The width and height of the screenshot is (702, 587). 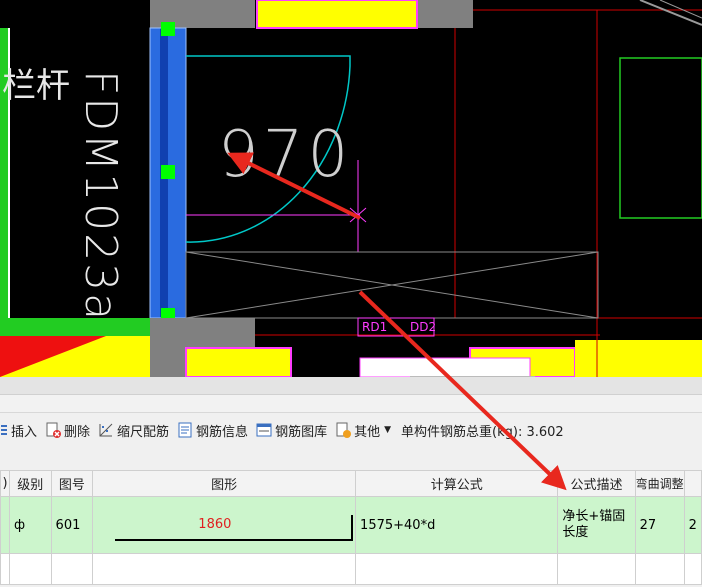 I want to click on cell-formula-desc: 净长+锚固长度, so click(x=596, y=525).